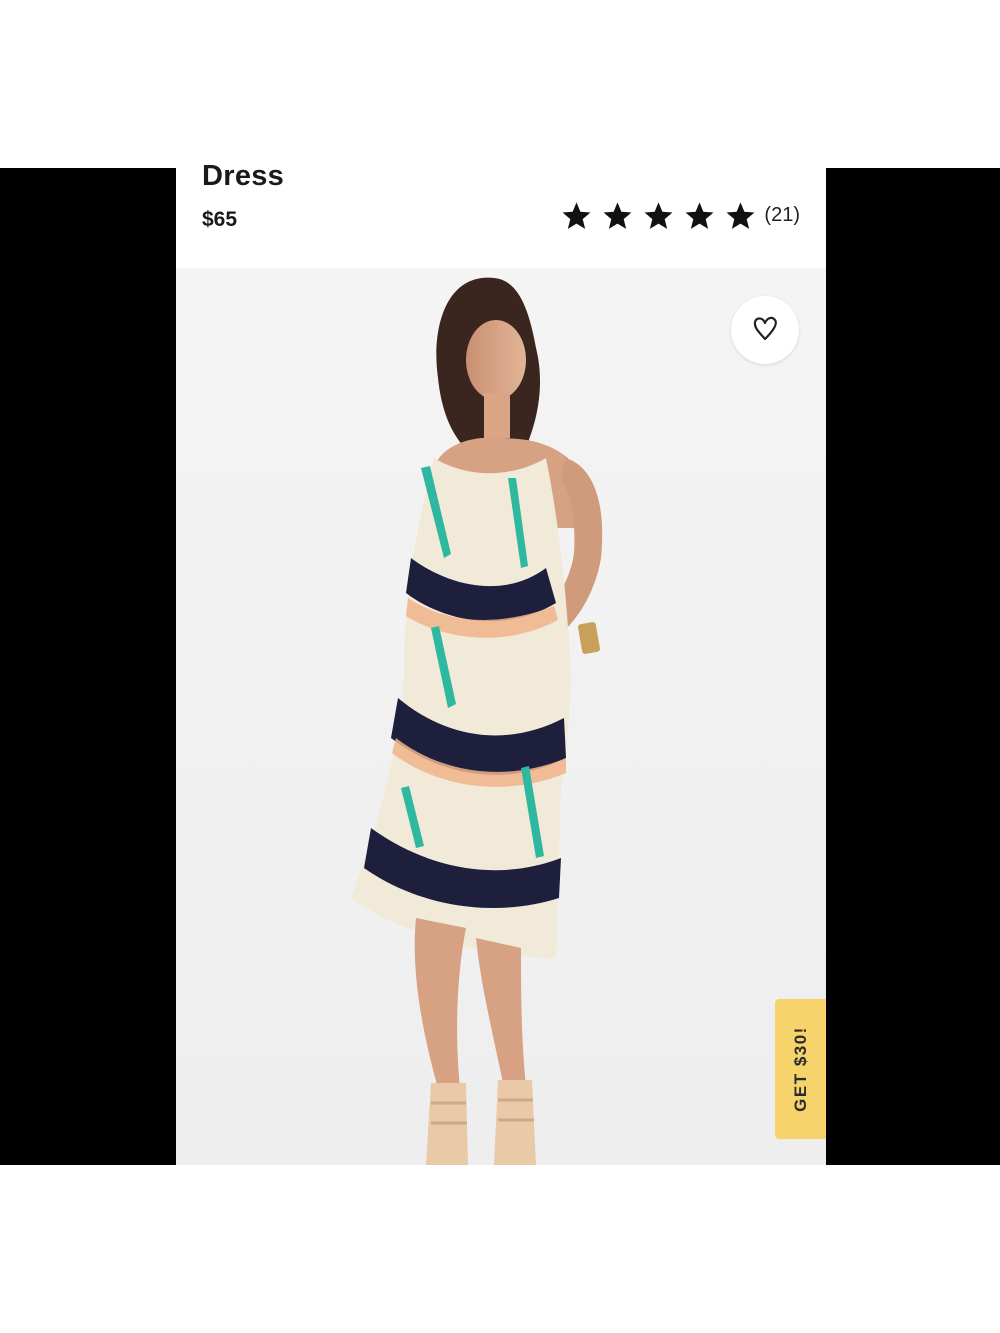 Image resolution: width=1000 pixels, height=1333 pixels. I want to click on product-price: $65, so click(220, 219).